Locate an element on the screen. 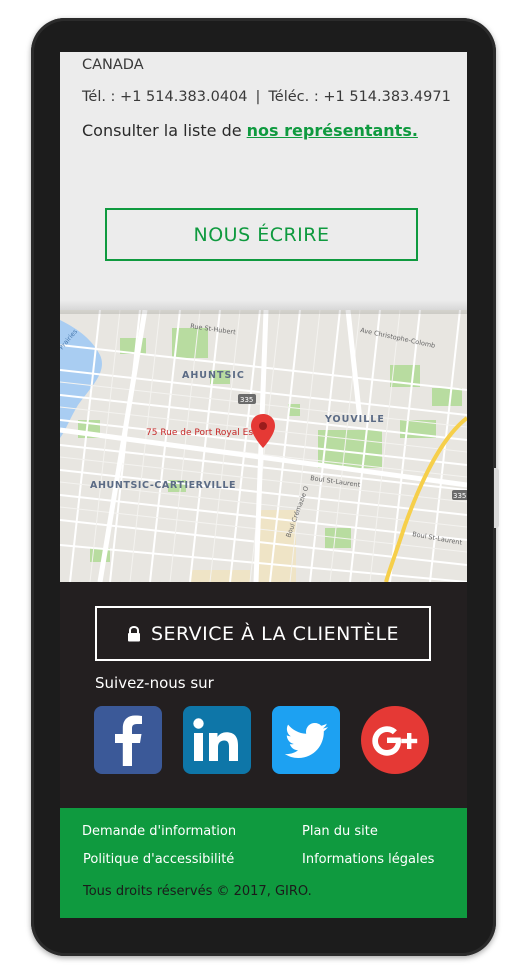  representatives-line: Consulter la liste de nos représentants. is located at coordinates (250, 130).